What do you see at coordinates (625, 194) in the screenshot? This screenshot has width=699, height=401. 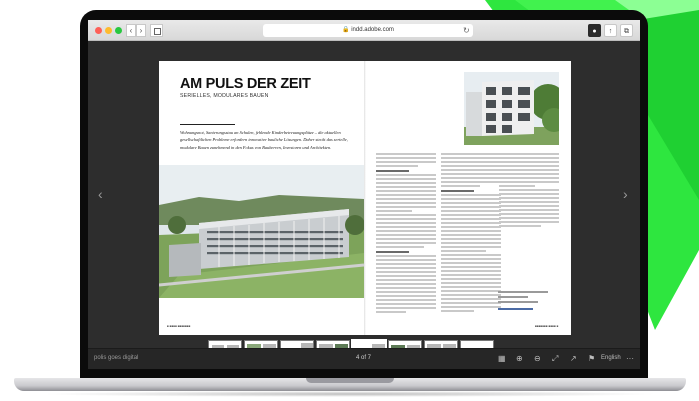 I see `next-page-arrow: ›` at bounding box center [625, 194].